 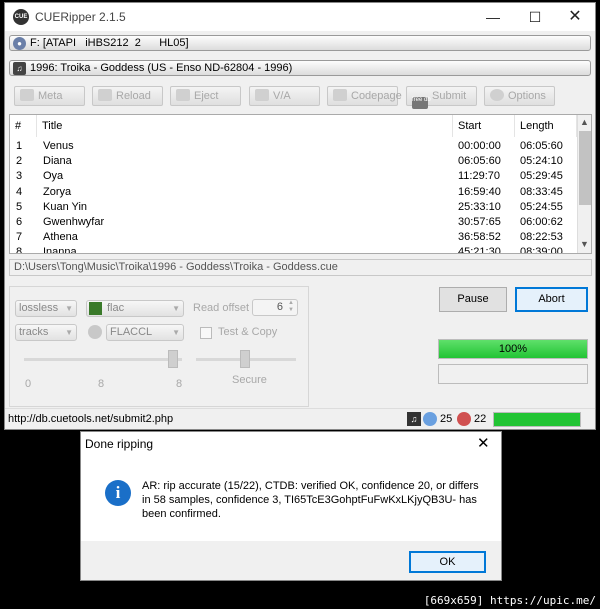 I want to click on table-row: 5 Kuan Yin 25:33:10 05:24:55, so click(x=293, y=208).